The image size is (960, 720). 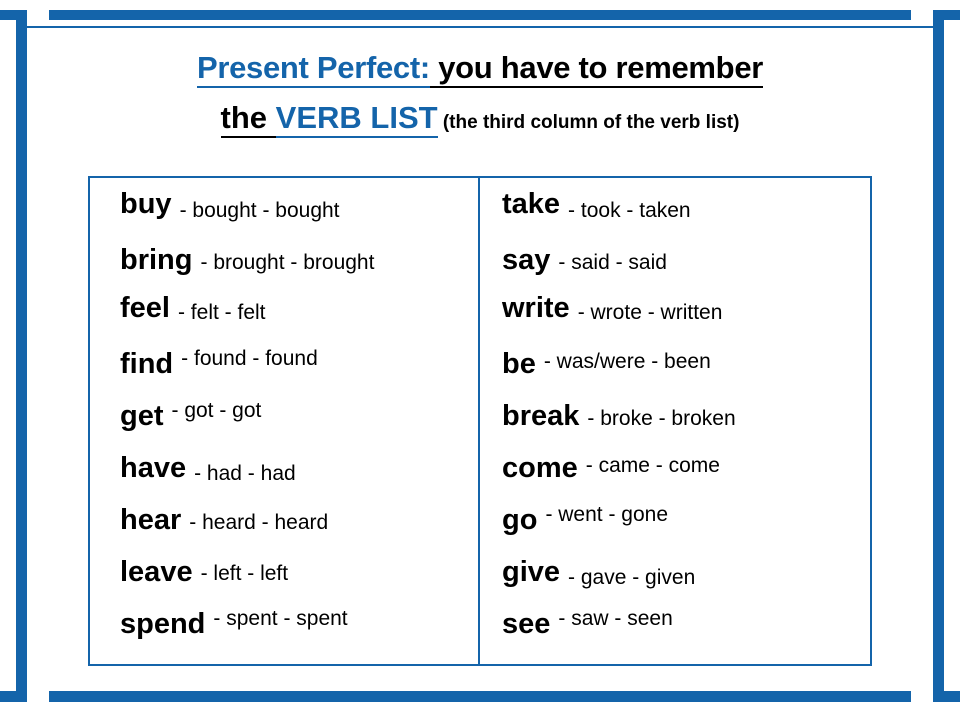 I want to click on verb-row: bring - brought - brought, so click(x=299, y=270).